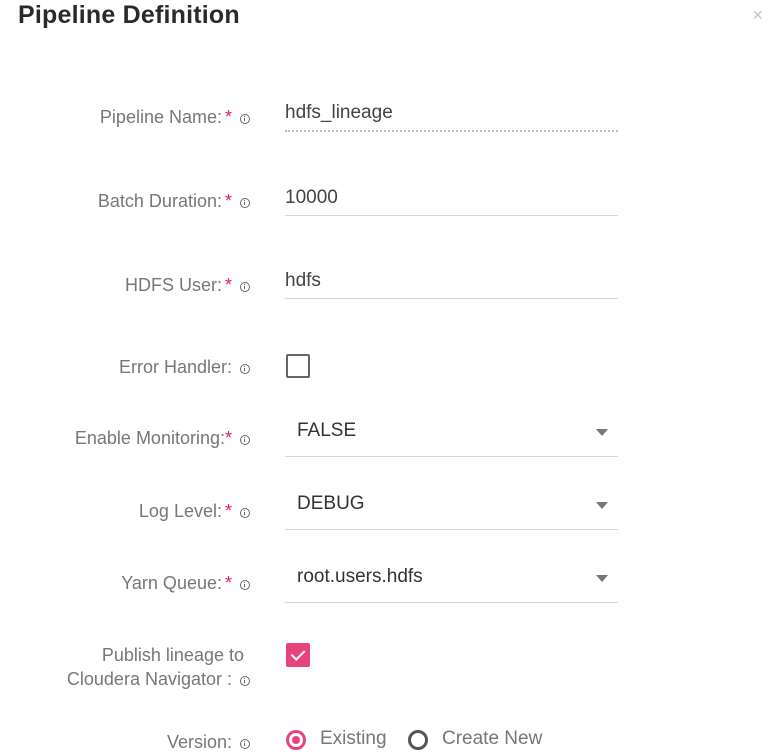 This screenshot has width=779, height=754. Describe the element at coordinates (327, 430) in the screenshot. I see `enable-monitoring-value: FALSE` at that location.